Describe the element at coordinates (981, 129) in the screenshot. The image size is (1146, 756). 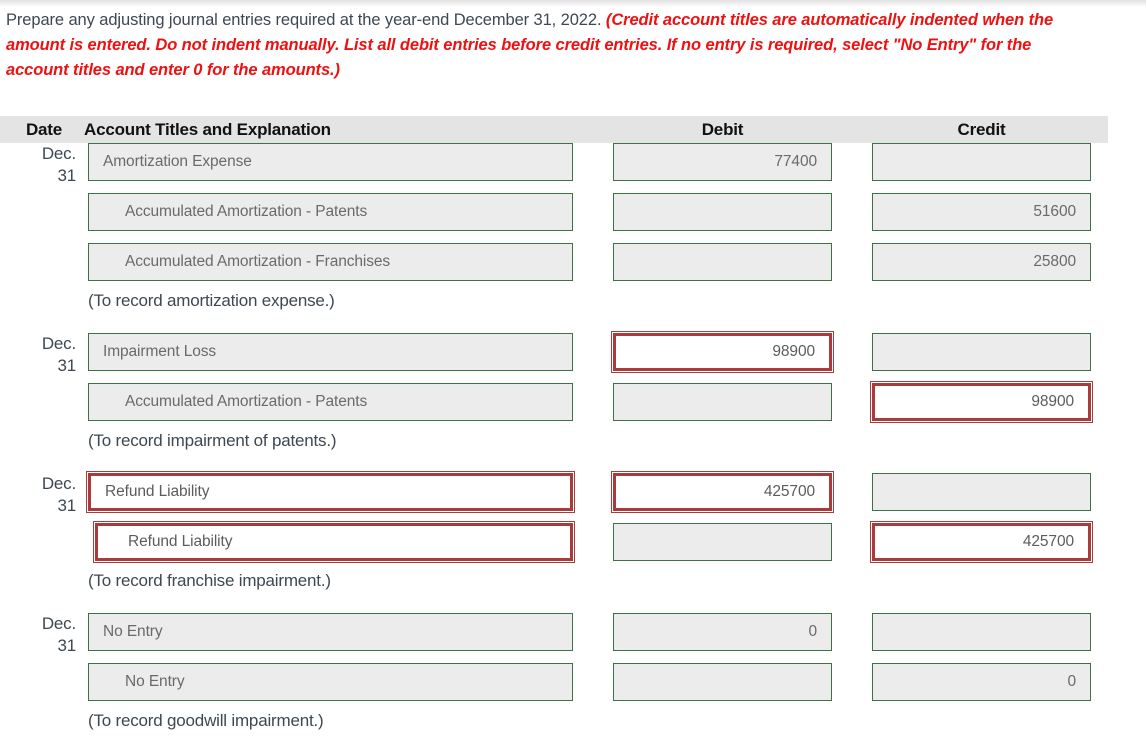
I see `column-header-credit: Credit` at that location.